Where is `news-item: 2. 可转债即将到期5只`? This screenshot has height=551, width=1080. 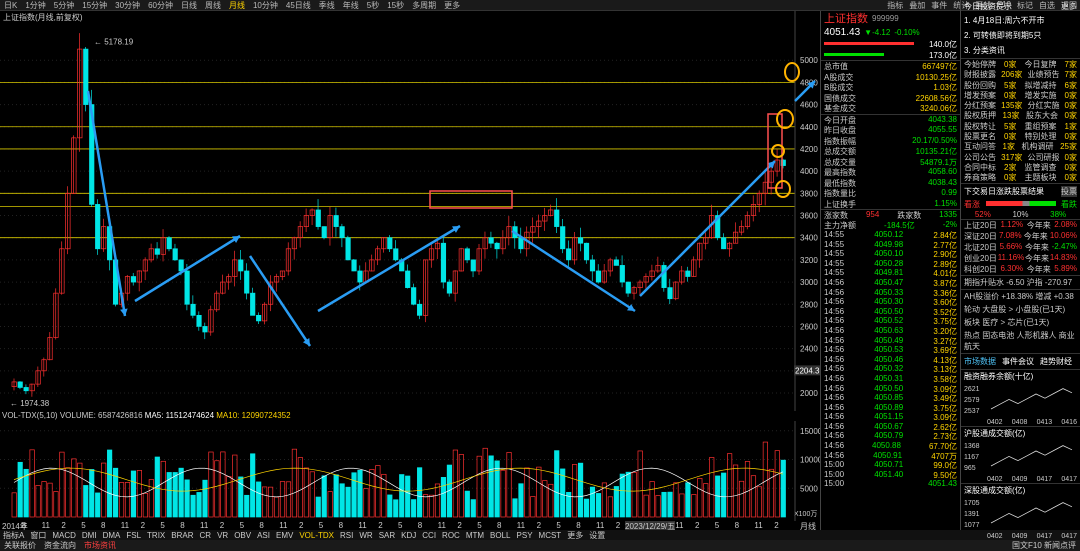 news-item: 2. 可转债即将到期5只 is located at coordinates (1020, 35).